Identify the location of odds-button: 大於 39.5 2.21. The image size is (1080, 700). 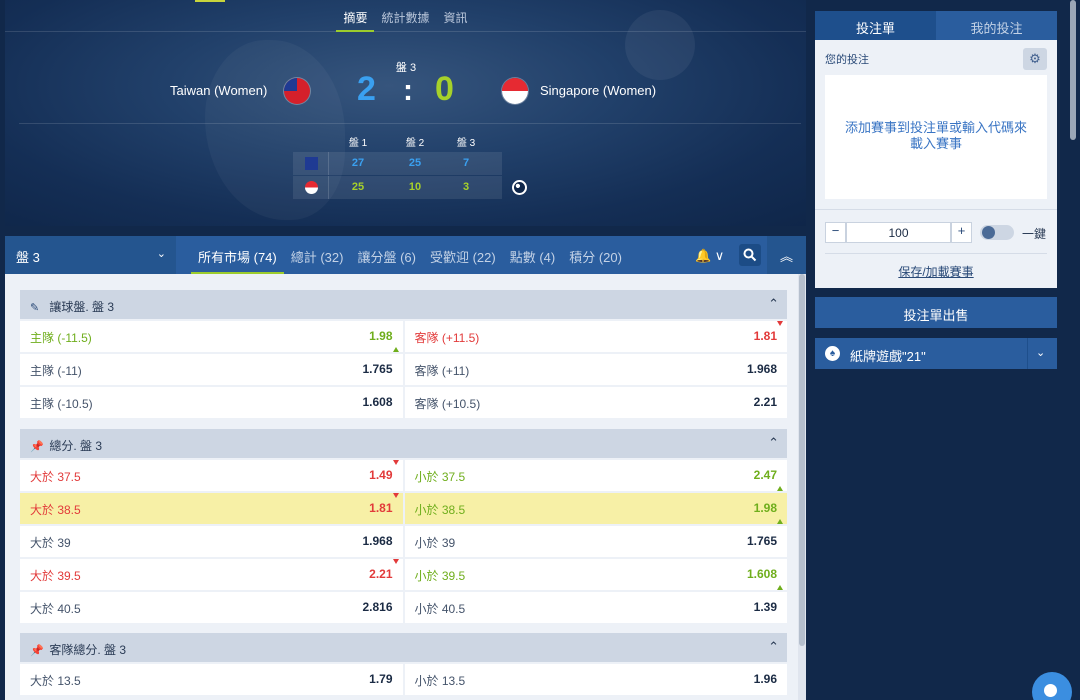
(211, 574).